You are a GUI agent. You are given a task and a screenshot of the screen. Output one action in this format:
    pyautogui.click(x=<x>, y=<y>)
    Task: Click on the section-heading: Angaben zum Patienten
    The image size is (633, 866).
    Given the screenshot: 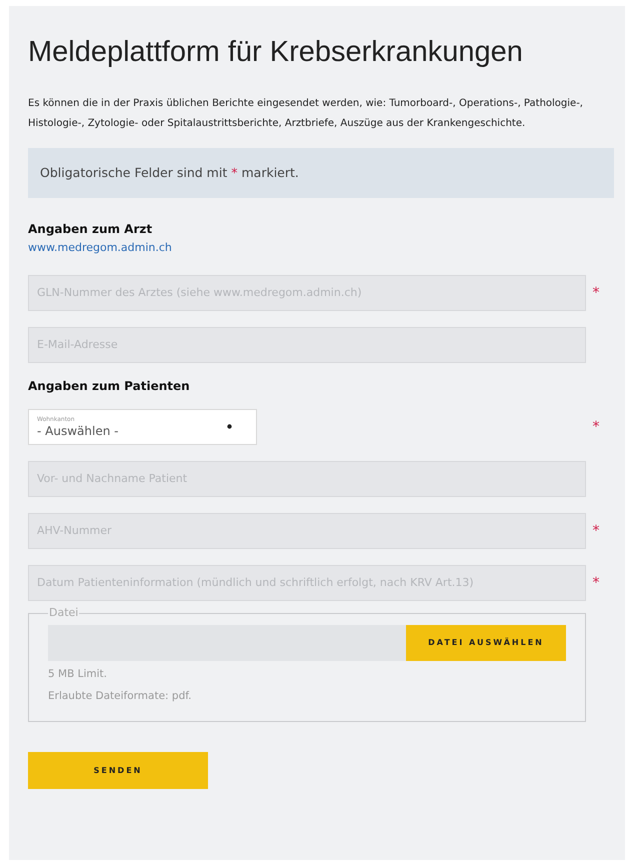 What is the action you would take?
    pyautogui.click(x=109, y=386)
    